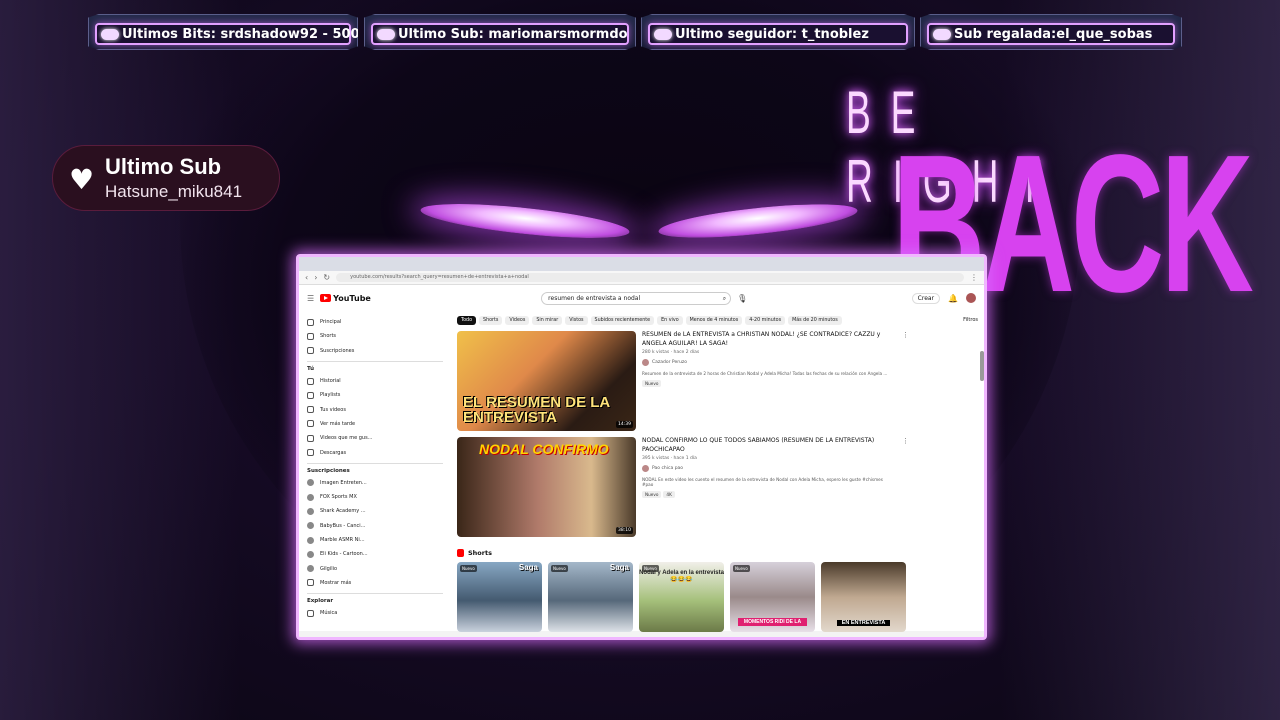  Describe the element at coordinates (375, 583) in the screenshot. I see `sidebar-show-more: Mostrar más` at that location.